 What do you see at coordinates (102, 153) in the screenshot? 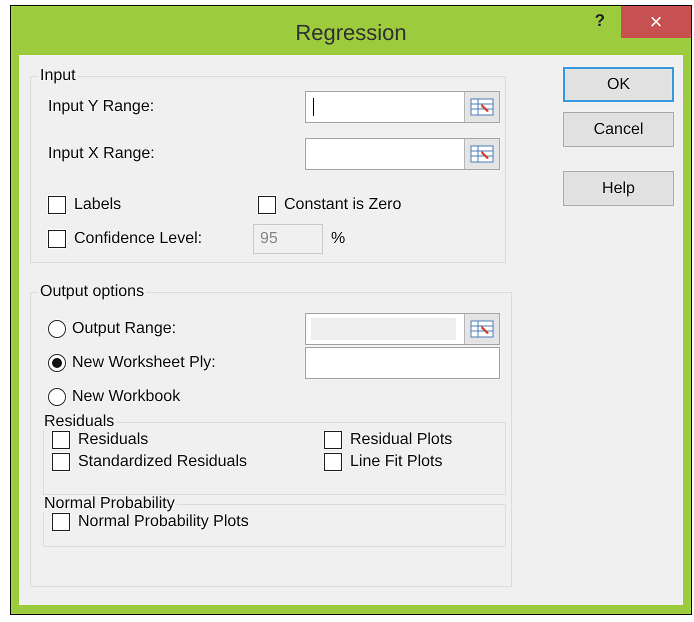
I see `field-label: Input X Range:` at bounding box center [102, 153].